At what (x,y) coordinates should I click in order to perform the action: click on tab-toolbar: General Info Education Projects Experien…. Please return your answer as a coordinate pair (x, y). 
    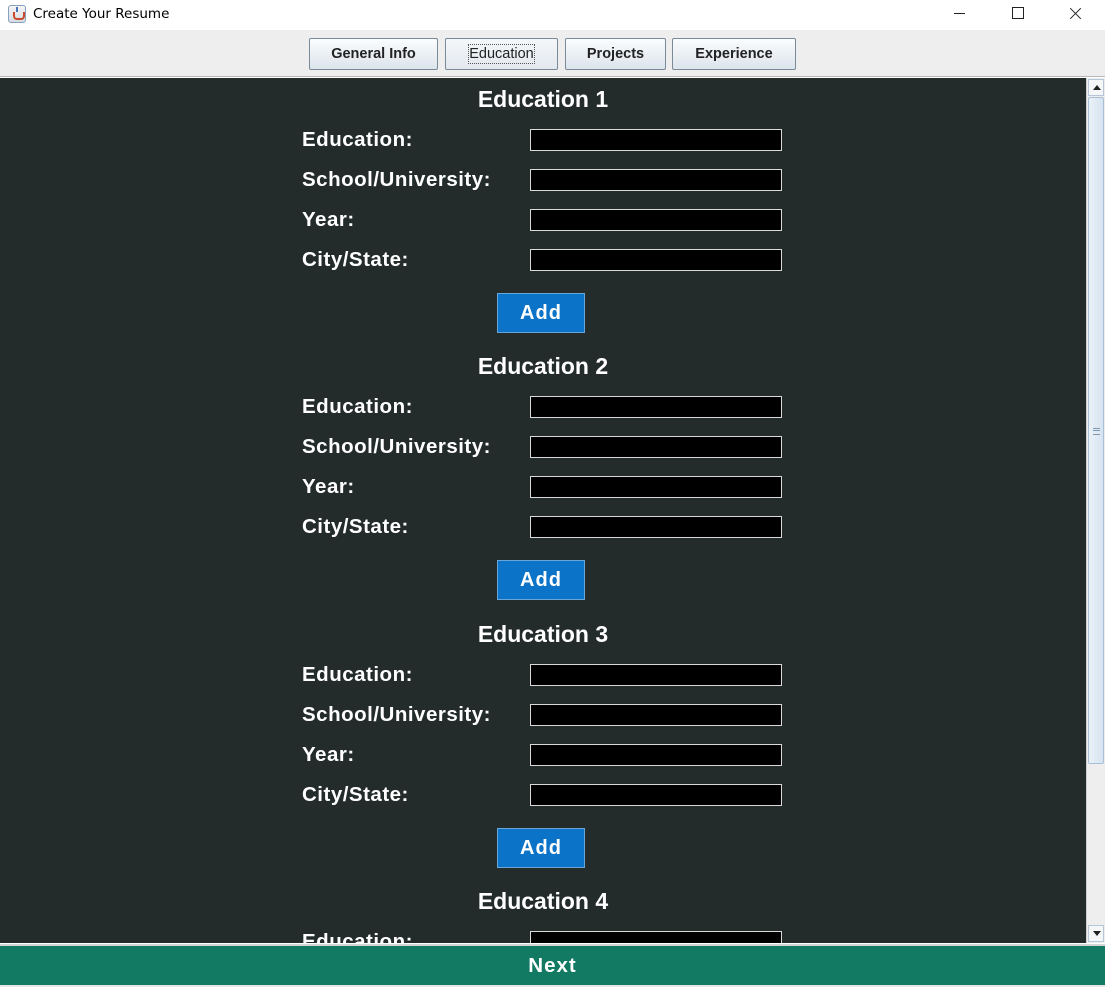
    Looking at the image, I should click on (552, 53).